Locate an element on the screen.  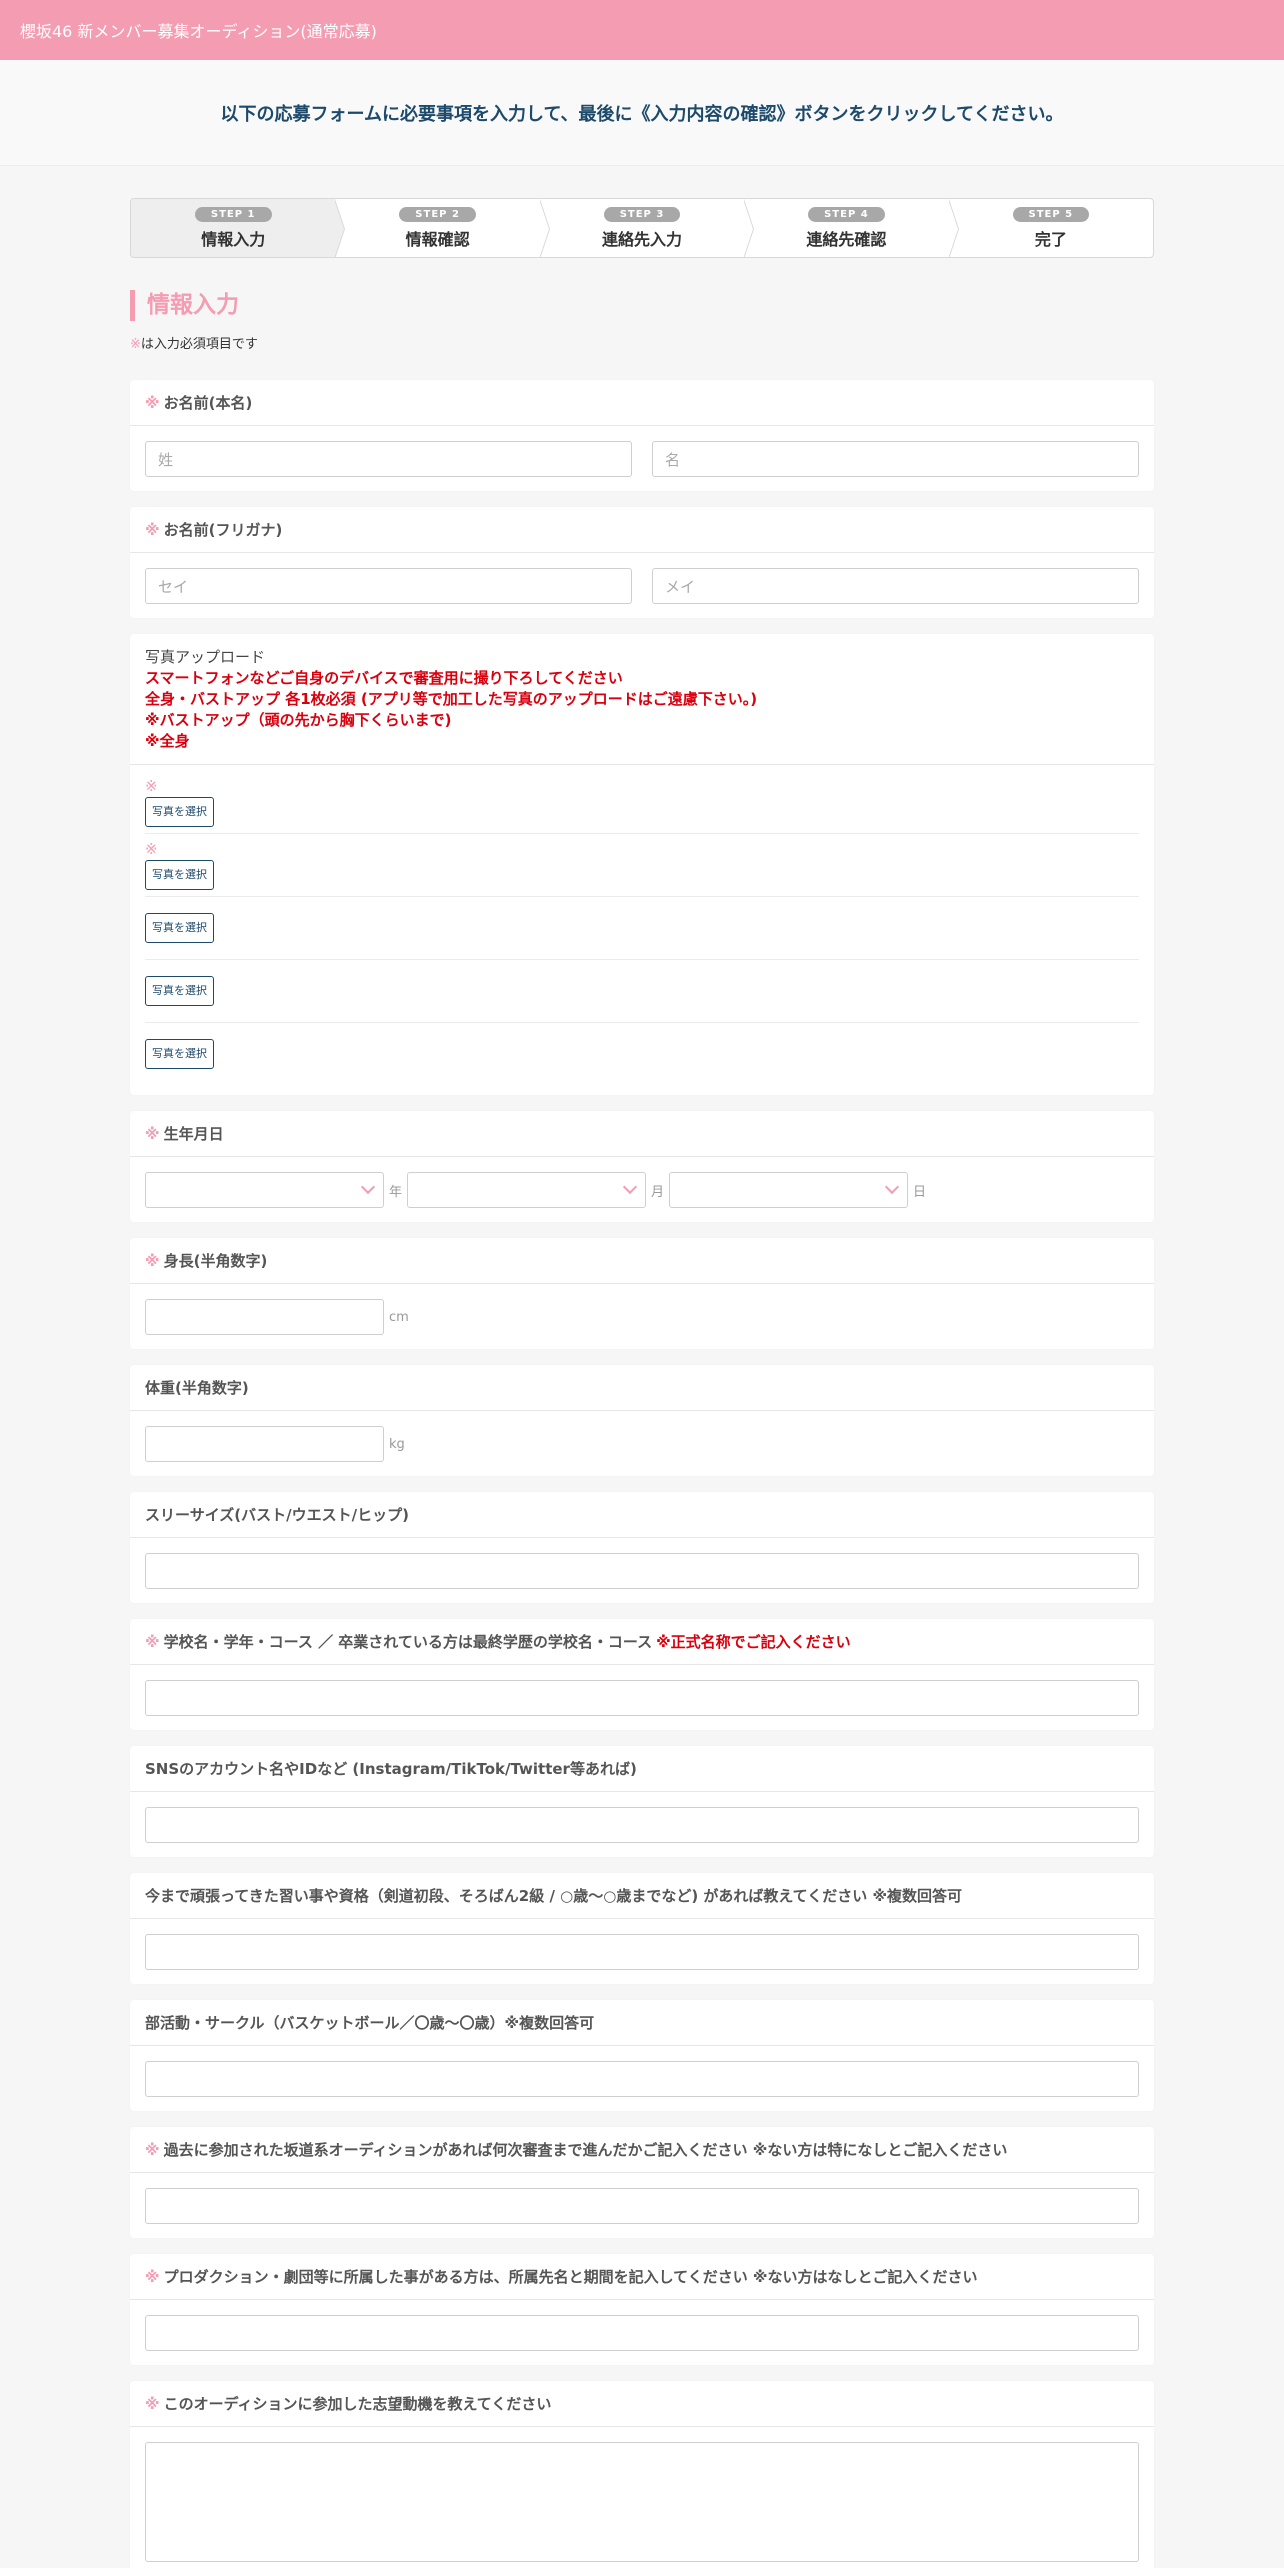
section-title: 情報入力 is located at coordinates (642, 305).